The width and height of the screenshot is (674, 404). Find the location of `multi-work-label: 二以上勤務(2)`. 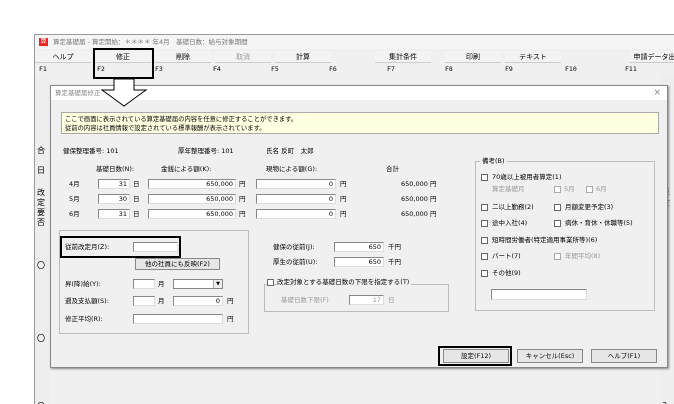

multi-work-label: 二以上勤務(2) is located at coordinates (513, 207).